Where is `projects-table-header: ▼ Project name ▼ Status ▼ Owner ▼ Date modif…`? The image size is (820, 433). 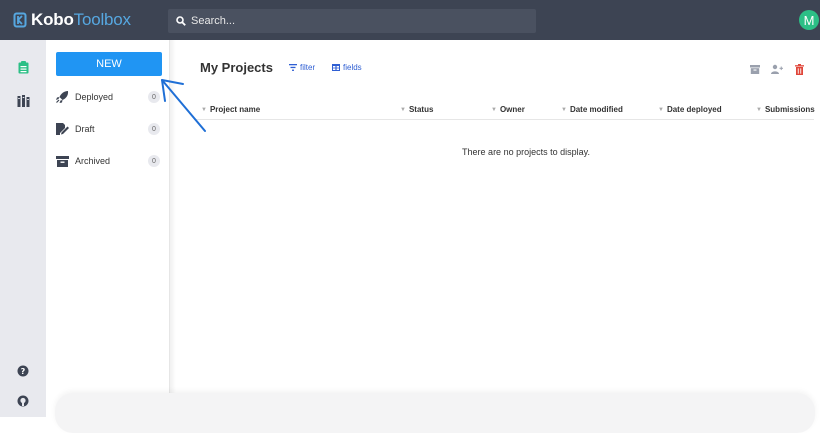 projects-table-header: ▼ Project name ▼ Status ▼ Owner ▼ Date modif… is located at coordinates (504, 110).